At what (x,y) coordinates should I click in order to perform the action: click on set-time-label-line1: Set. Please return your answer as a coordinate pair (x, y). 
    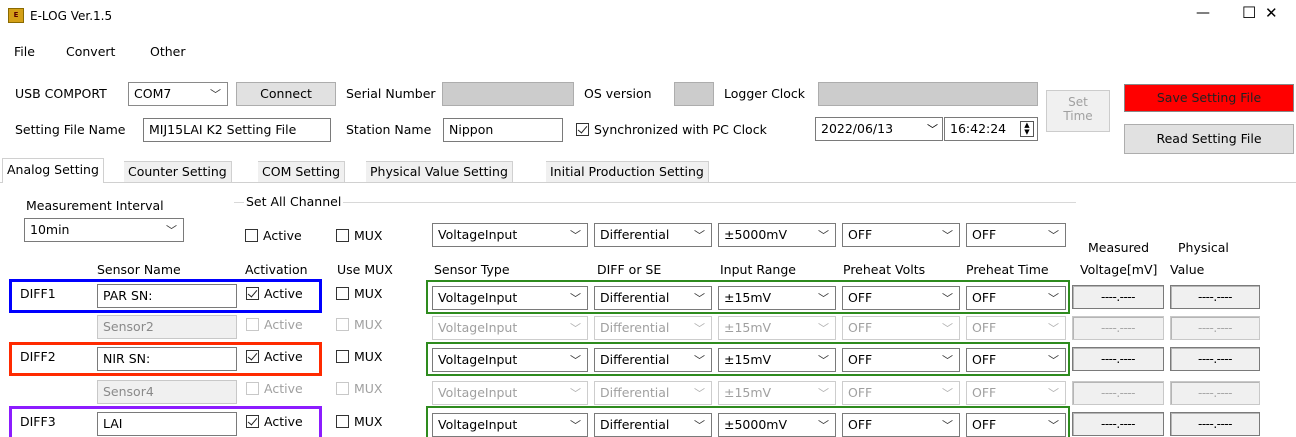
    Looking at the image, I should click on (1078, 102).